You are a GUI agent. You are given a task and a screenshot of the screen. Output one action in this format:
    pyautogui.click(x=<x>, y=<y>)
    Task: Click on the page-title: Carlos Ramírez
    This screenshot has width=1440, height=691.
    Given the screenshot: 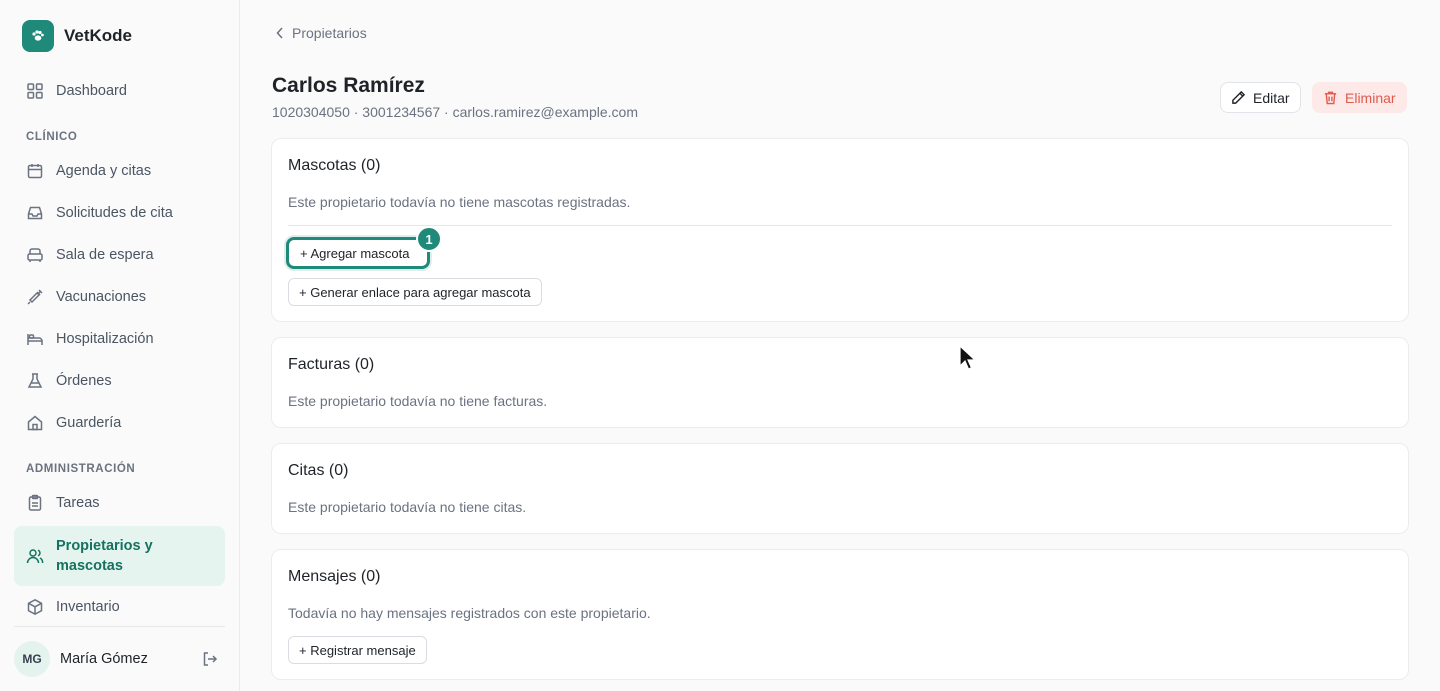 What is the action you would take?
    pyautogui.click(x=348, y=85)
    